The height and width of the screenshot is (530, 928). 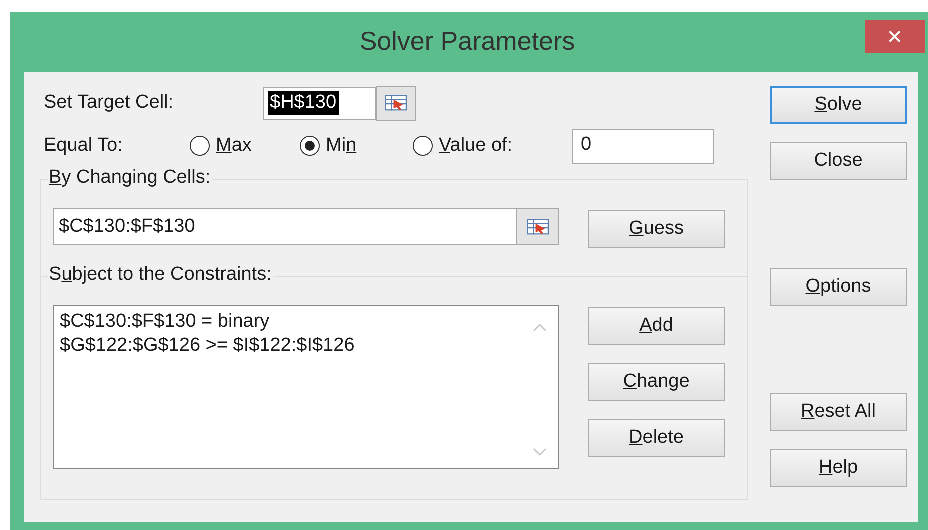 What do you see at coordinates (160, 275) in the screenshot?
I see `group-label: Subject to the Constraints:` at bounding box center [160, 275].